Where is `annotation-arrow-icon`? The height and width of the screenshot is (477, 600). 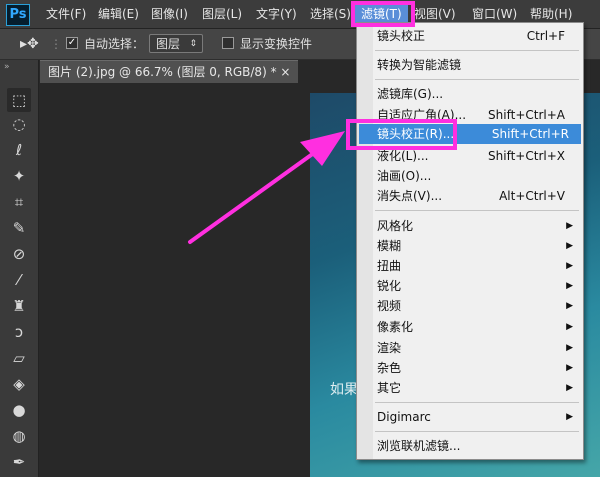
annotation-arrow-icon is located at coordinates (266, 187).